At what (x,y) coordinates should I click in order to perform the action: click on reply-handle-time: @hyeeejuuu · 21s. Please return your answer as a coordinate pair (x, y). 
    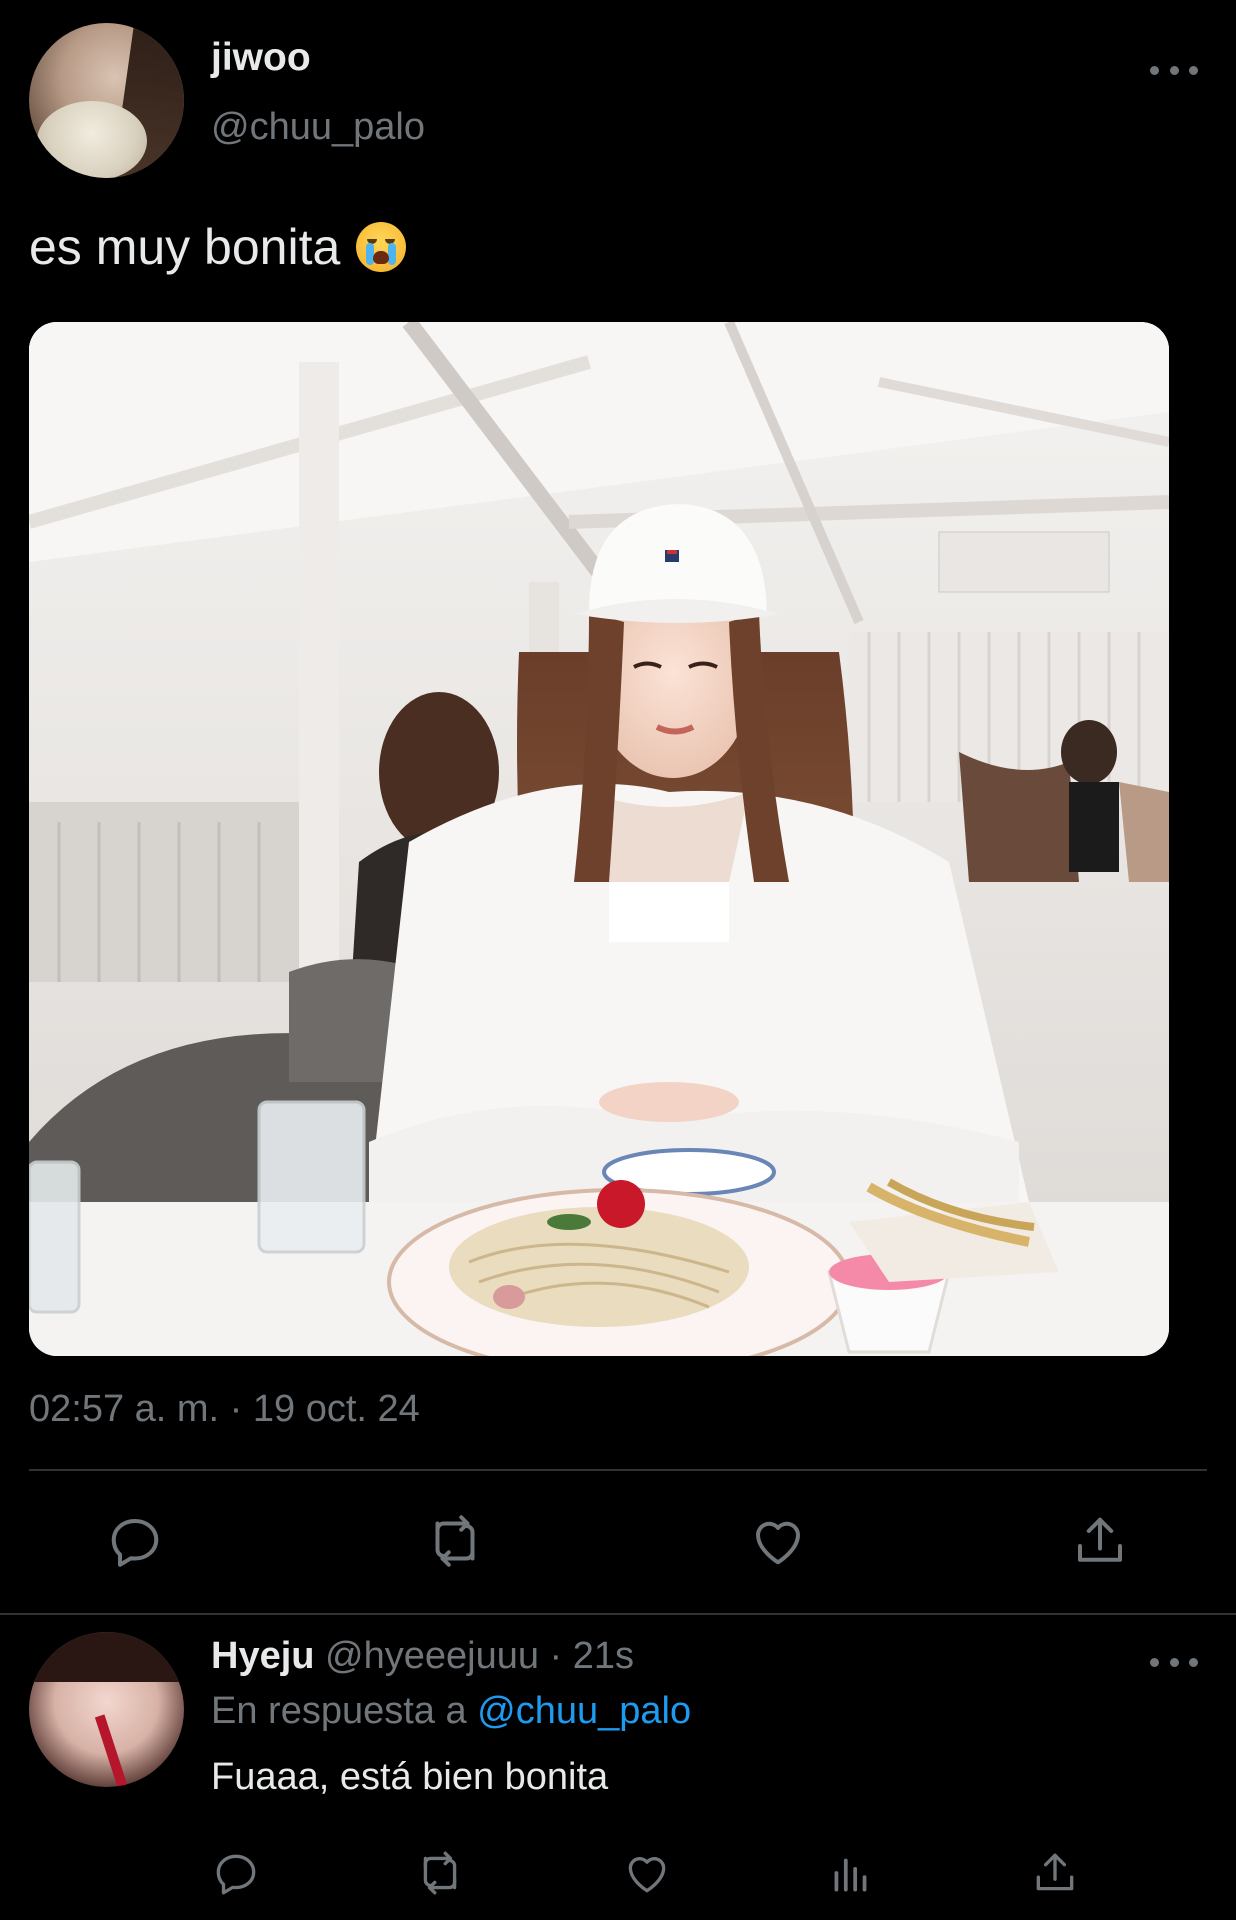
    Looking at the image, I should click on (479, 1656).